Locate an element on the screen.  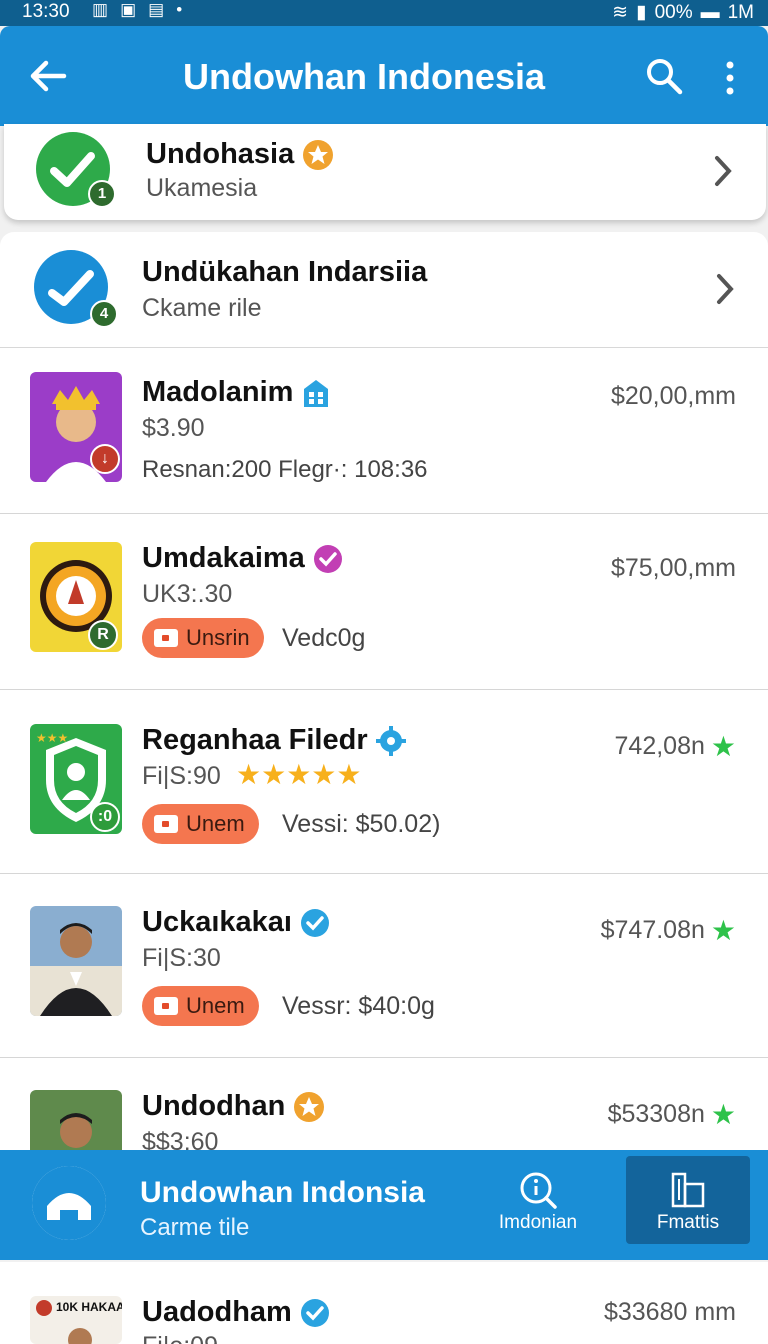
battery-icon: ▬ is located at coordinates (710, 12).